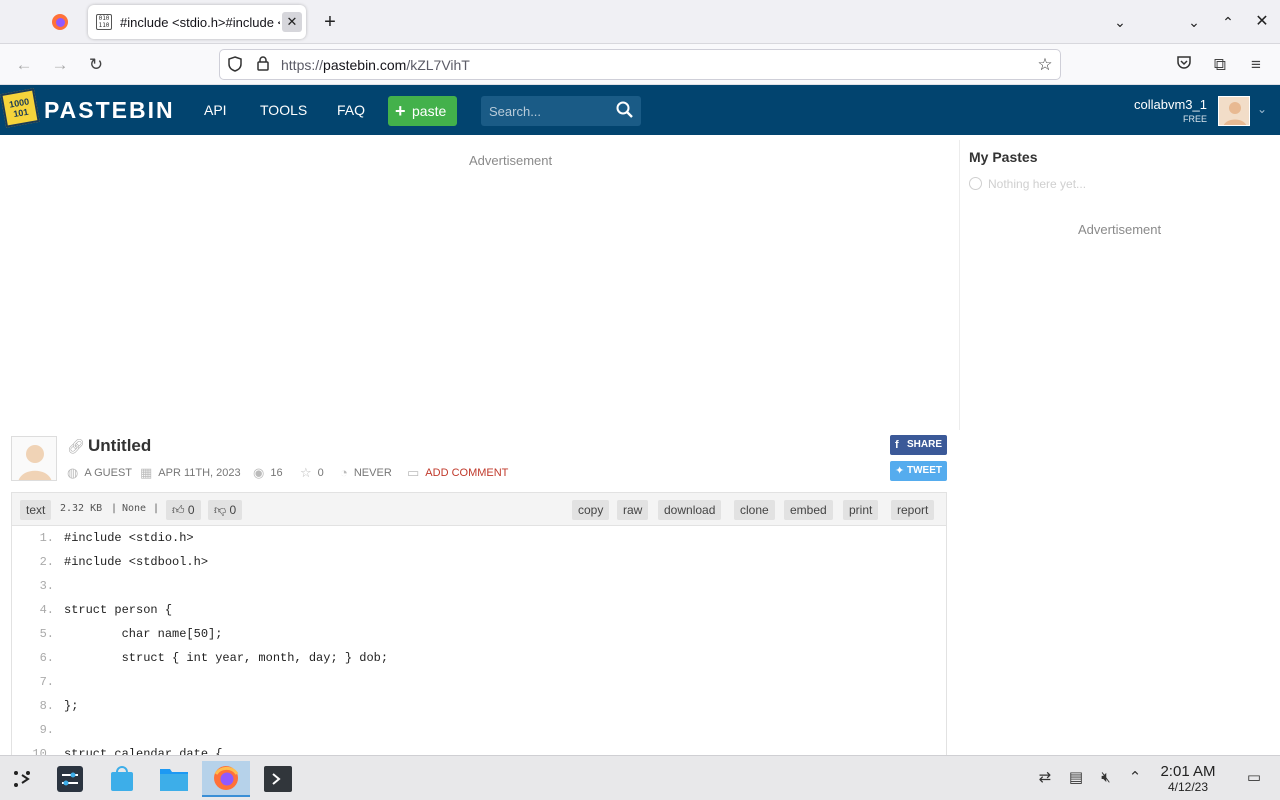 This screenshot has height=800, width=1280. What do you see at coordinates (292, 22) in the screenshot?
I see `tab-close-icon: ✕` at bounding box center [292, 22].